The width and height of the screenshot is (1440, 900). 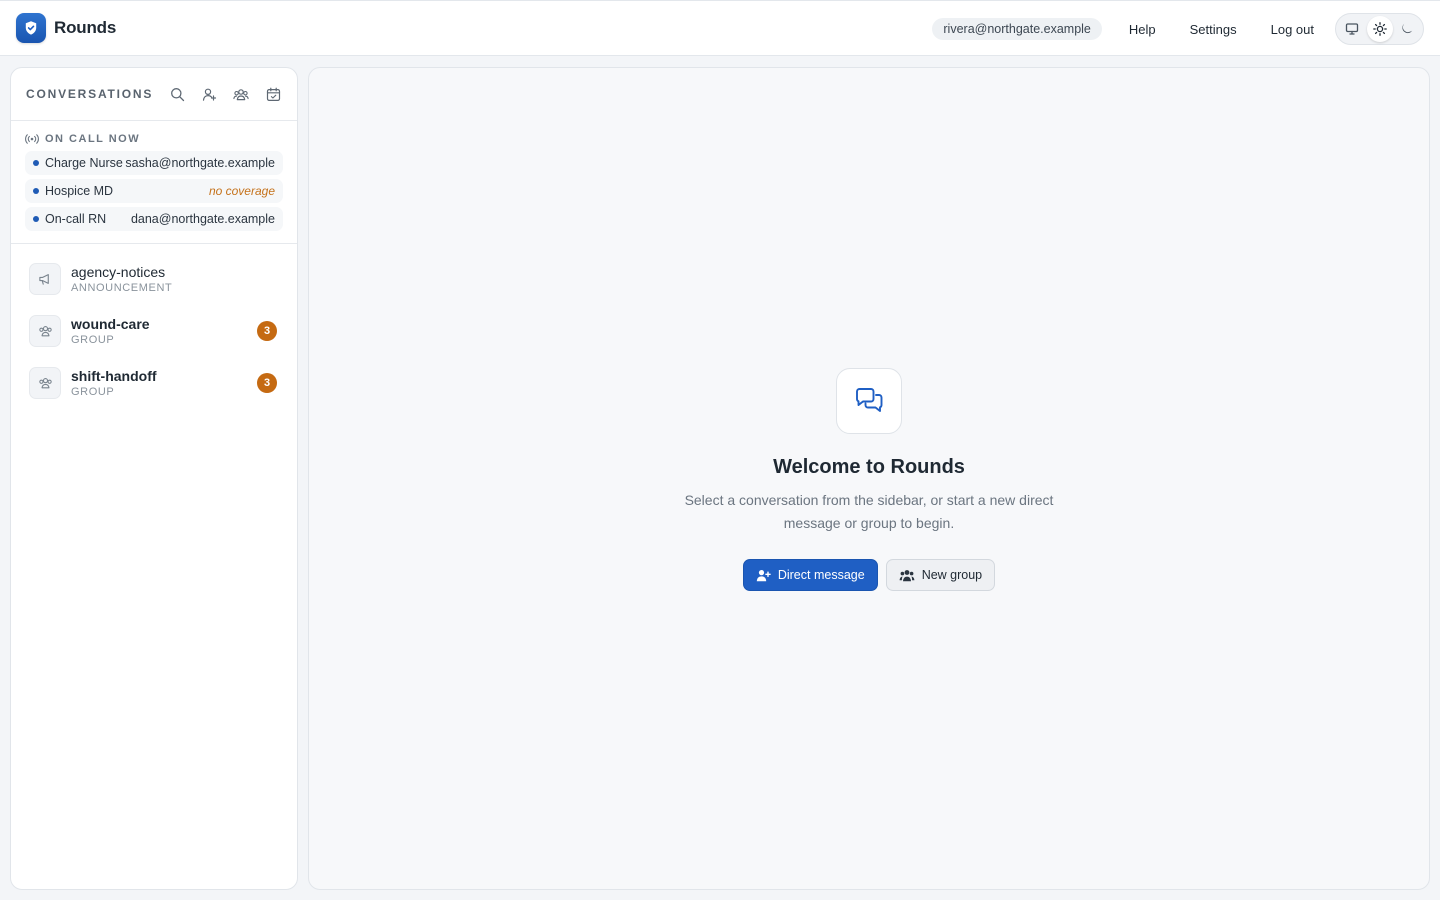 I want to click on settings-link: Settings, so click(x=1213, y=29).